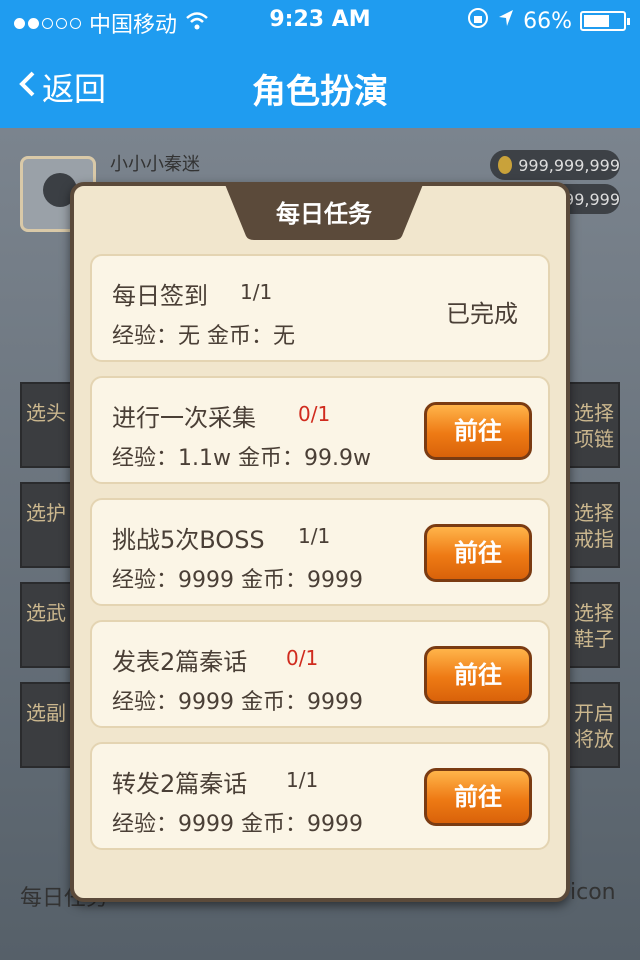 The width and height of the screenshot is (640, 960). I want to click on task-rewards: 经验：1.1w 金币：99.9w, so click(241, 458).